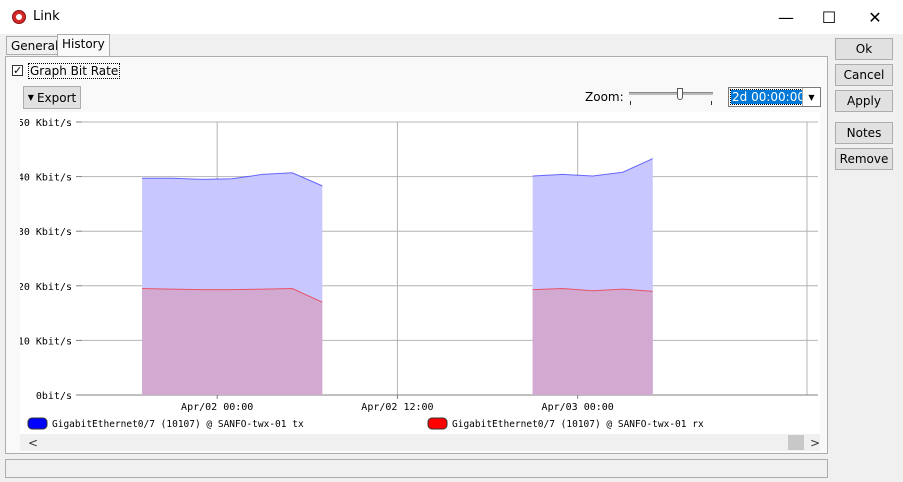 The width and height of the screenshot is (903, 482). Describe the element at coordinates (680, 94) in the screenshot. I see `zoom-slider-thumb` at that location.